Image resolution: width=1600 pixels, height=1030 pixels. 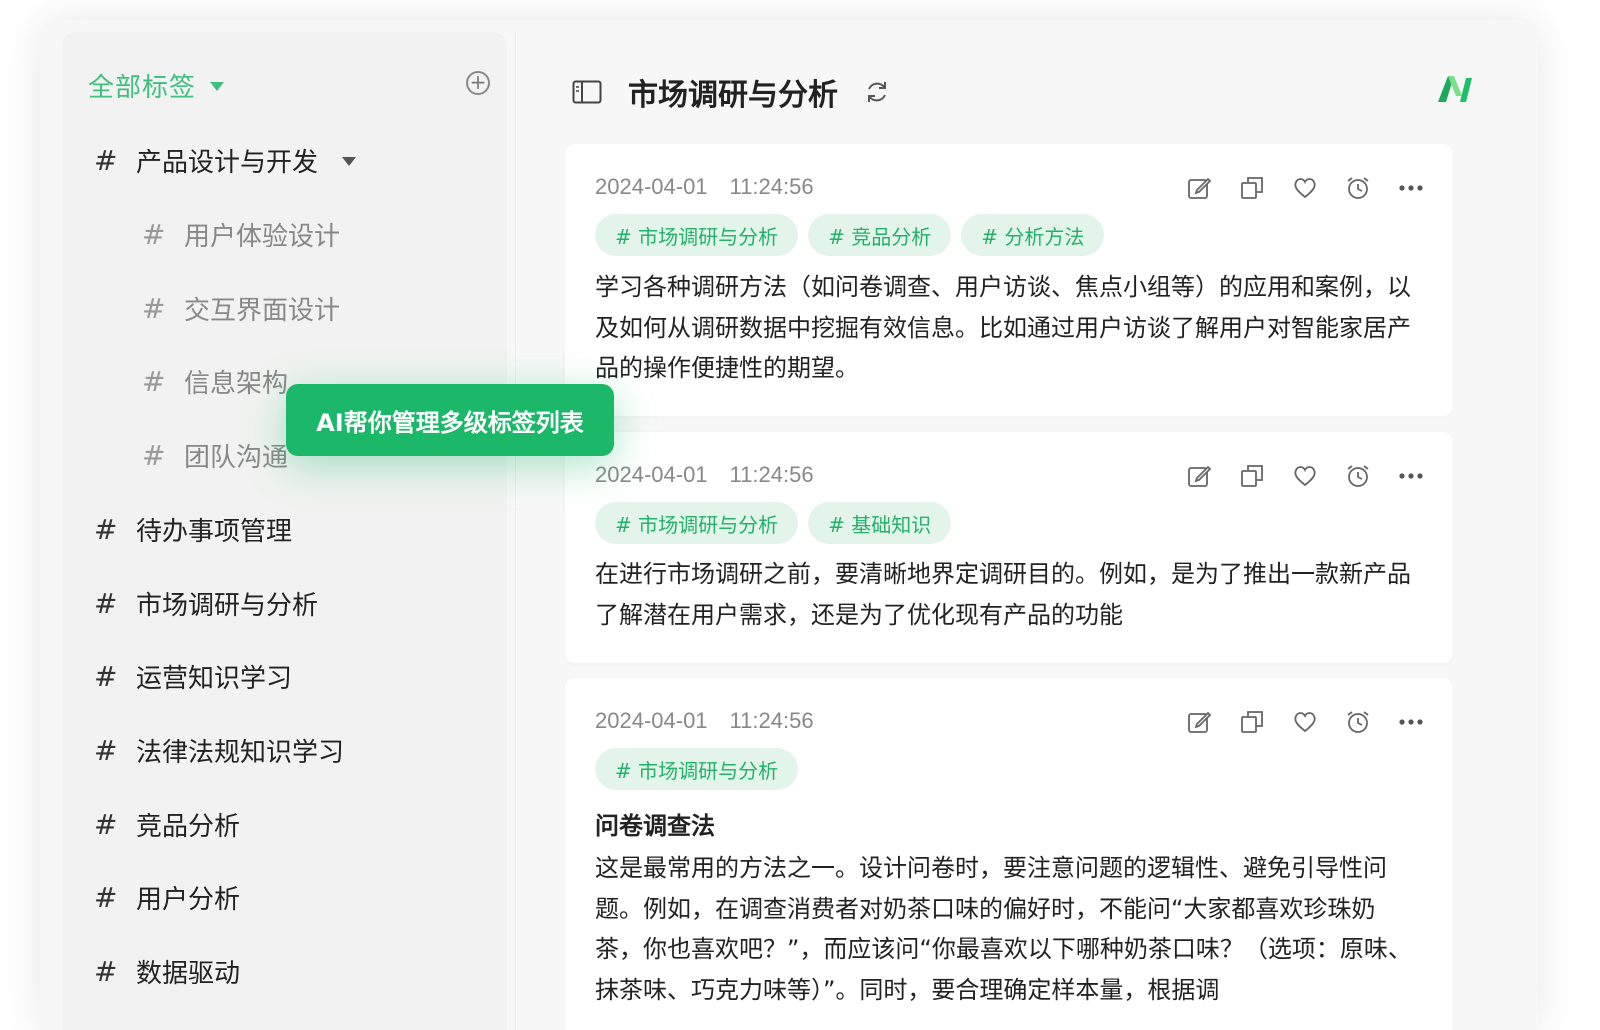 What do you see at coordinates (188, 826) in the screenshot?
I see `sidebar-item-label: 竞品分析` at bounding box center [188, 826].